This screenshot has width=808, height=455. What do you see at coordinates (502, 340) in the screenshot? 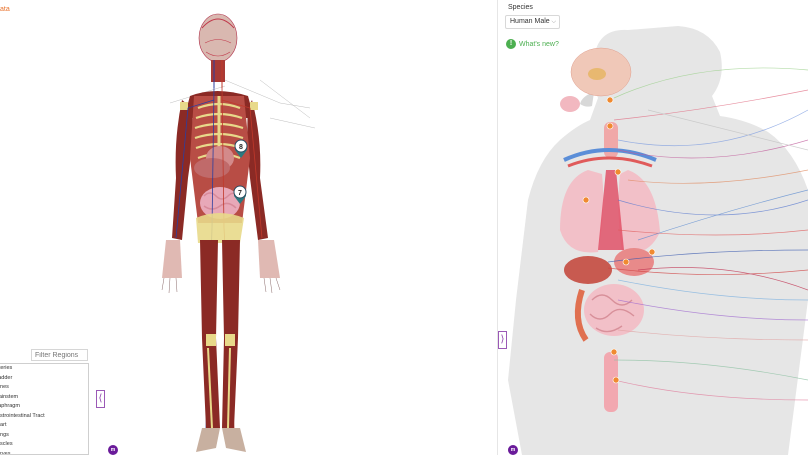
I see `expand-panel-button: ⟩` at bounding box center [502, 340].